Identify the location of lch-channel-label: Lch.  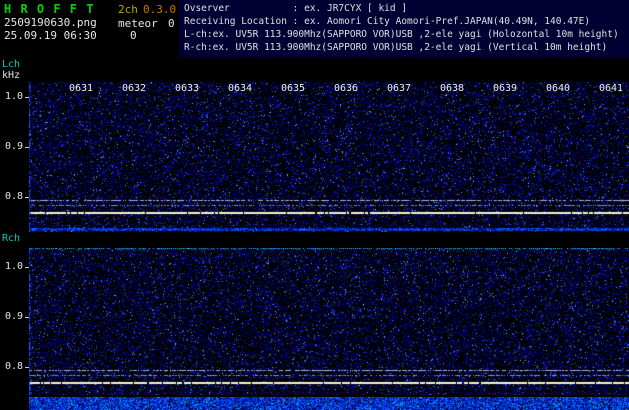
(11, 64).